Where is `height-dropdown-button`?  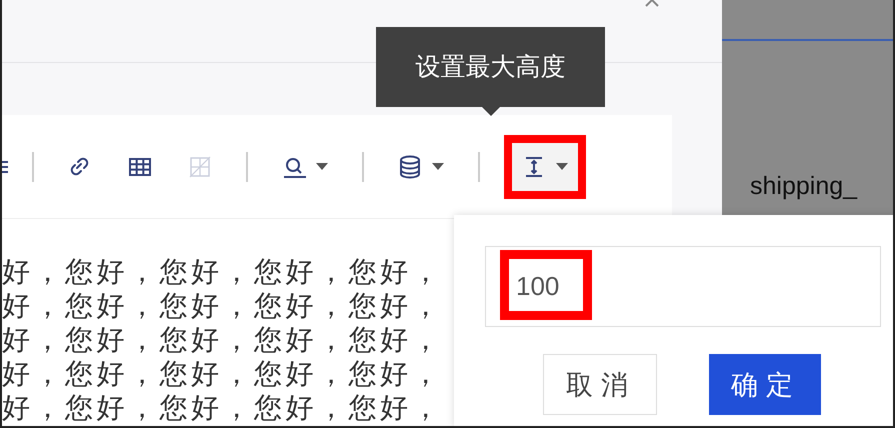 height-dropdown-button is located at coordinates (545, 166).